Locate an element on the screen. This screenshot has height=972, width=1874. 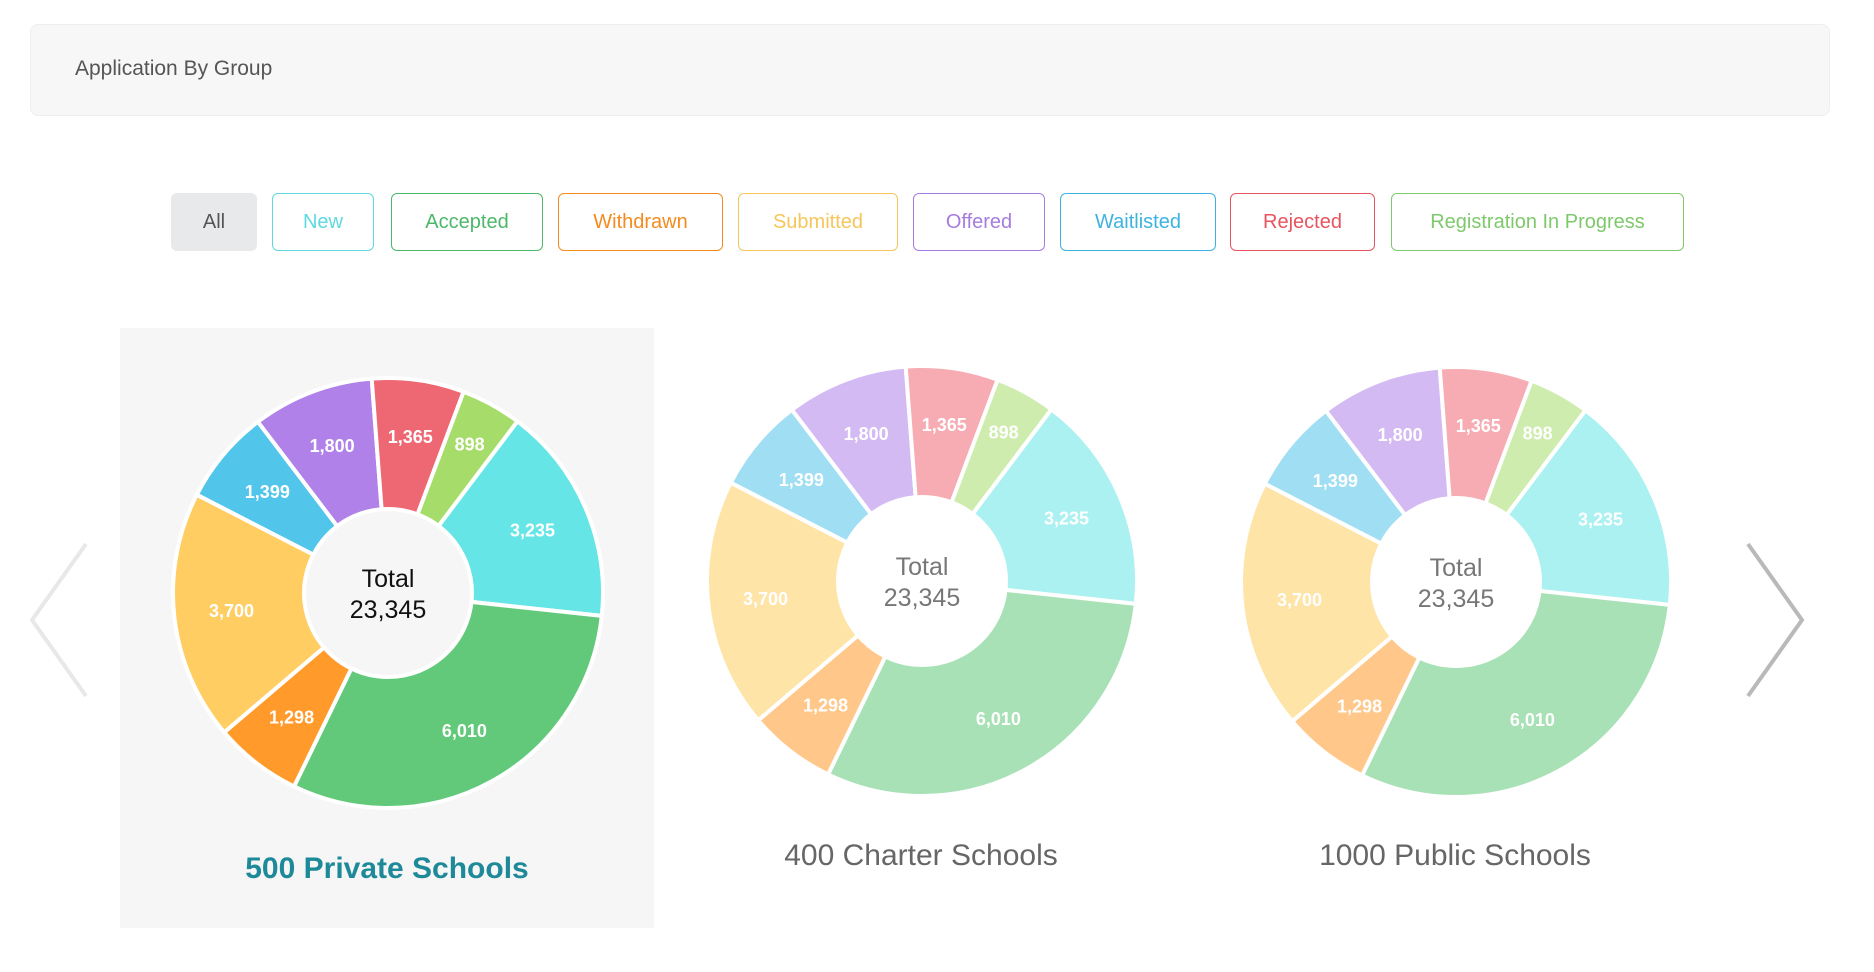
chevron-right-icon is located at coordinates (1775, 620).